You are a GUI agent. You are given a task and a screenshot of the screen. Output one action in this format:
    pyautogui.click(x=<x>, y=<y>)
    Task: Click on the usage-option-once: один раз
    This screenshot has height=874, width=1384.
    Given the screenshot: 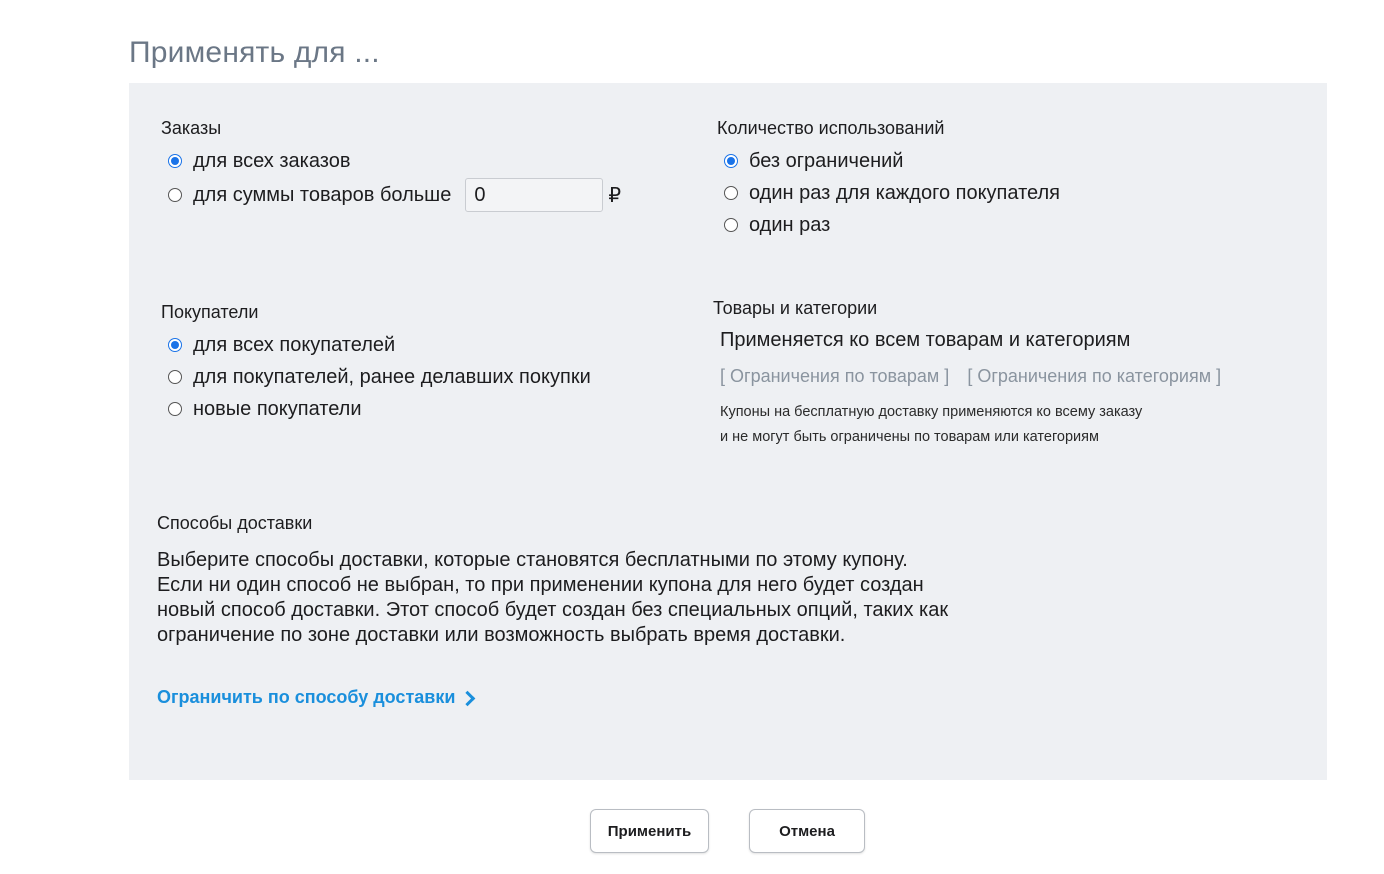 What is the action you would take?
    pyautogui.click(x=777, y=225)
    